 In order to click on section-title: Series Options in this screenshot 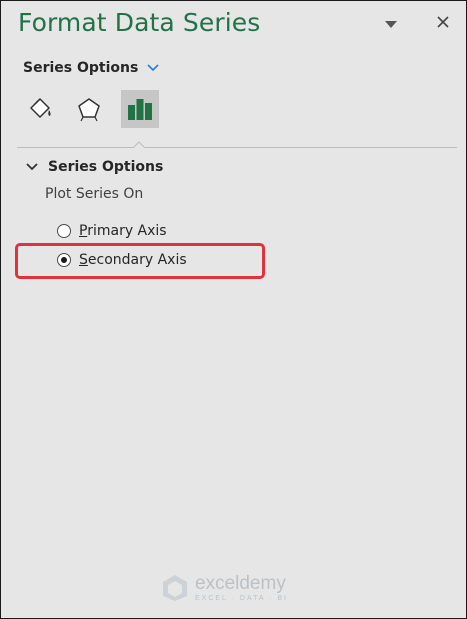, I will do `click(106, 167)`.